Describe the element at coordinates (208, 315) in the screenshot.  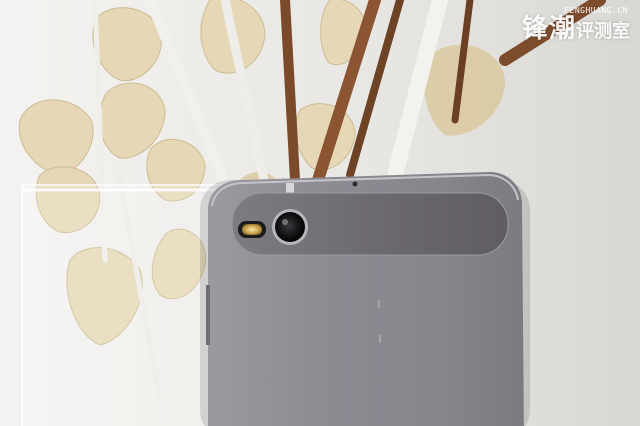
I see `side-button` at that location.